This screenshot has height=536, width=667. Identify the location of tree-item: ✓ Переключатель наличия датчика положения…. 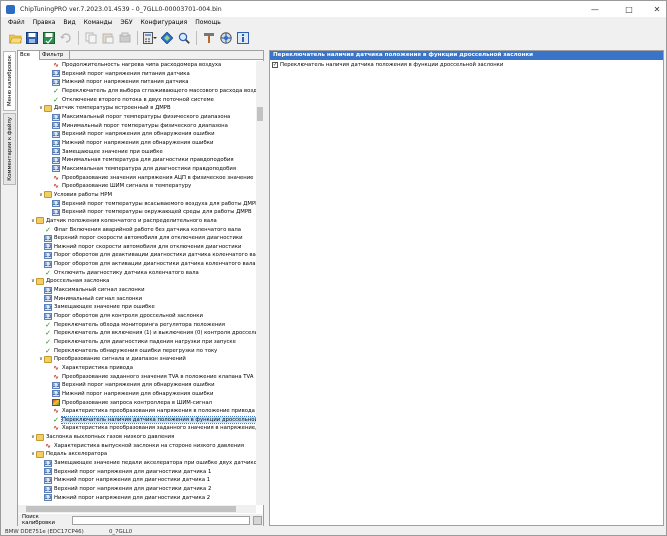
(137, 419).